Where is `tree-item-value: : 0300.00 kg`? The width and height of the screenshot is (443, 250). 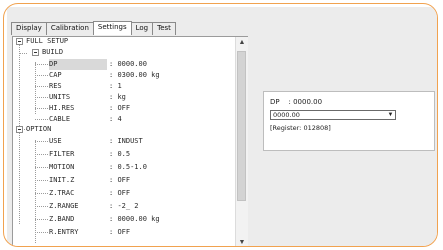
tree-item-value: : 0300.00 kg is located at coordinates (134, 75).